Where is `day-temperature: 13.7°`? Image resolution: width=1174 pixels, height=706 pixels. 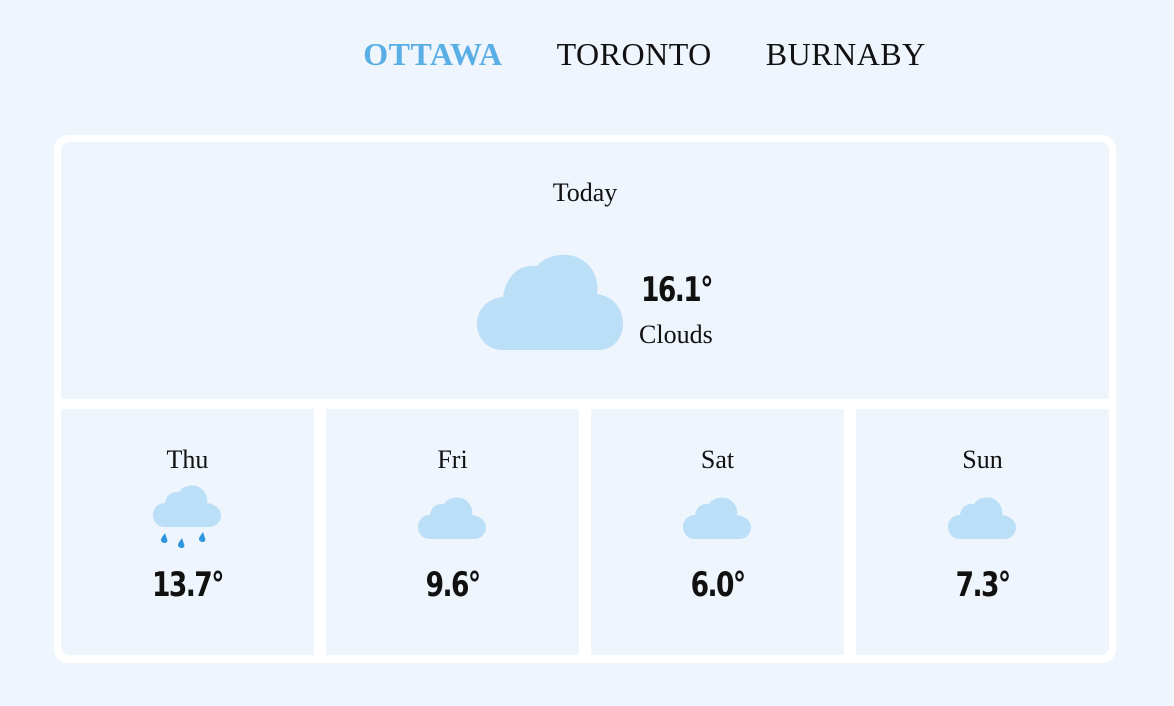 day-temperature: 13.7° is located at coordinates (188, 585).